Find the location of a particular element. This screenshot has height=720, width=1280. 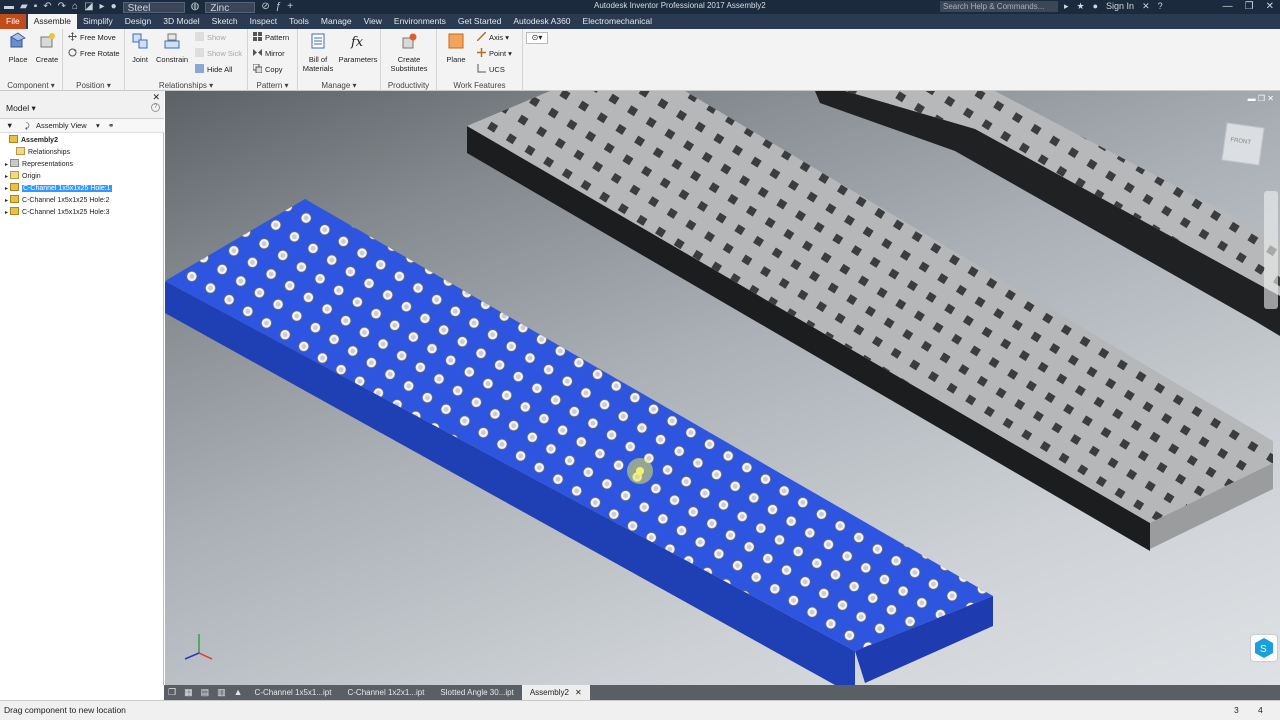

show-sick-button: Show Sick is located at coordinates (218, 54).